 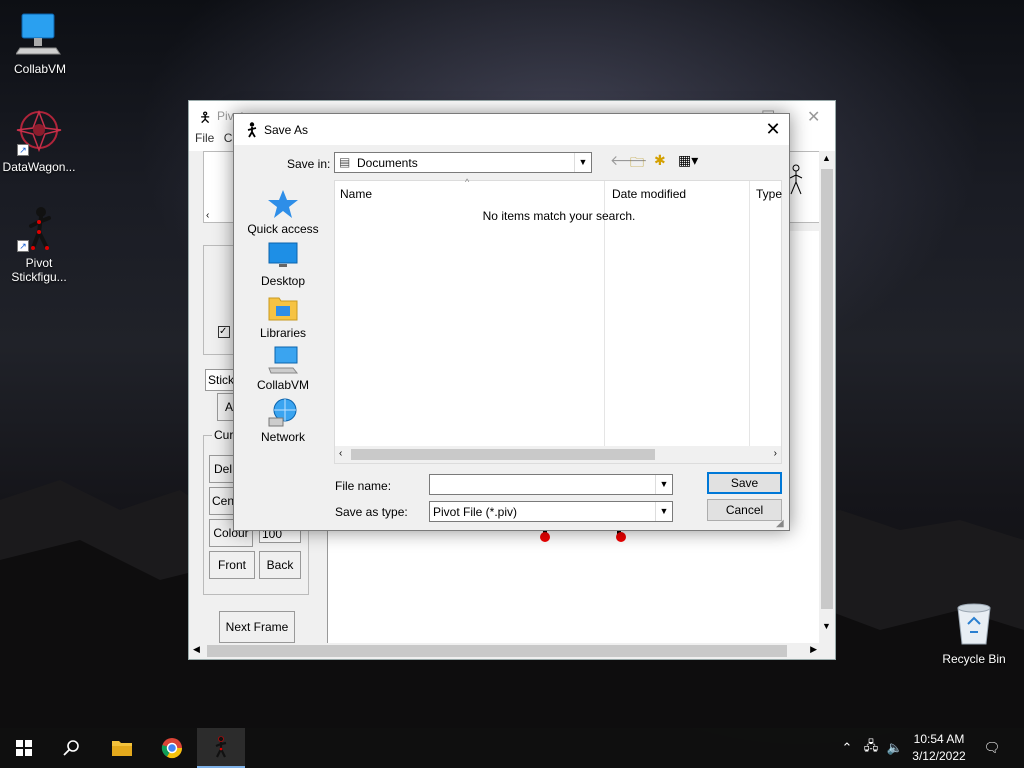 I want to click on menu-file: File, so click(x=204, y=138).